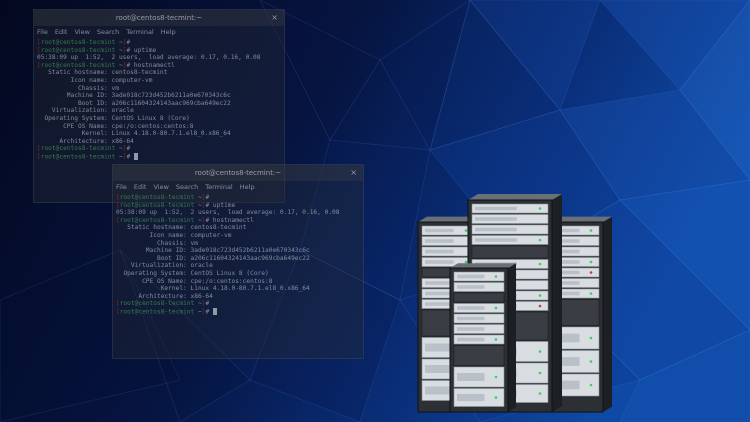  I want to click on server-racks-icon, so click(514, 303).